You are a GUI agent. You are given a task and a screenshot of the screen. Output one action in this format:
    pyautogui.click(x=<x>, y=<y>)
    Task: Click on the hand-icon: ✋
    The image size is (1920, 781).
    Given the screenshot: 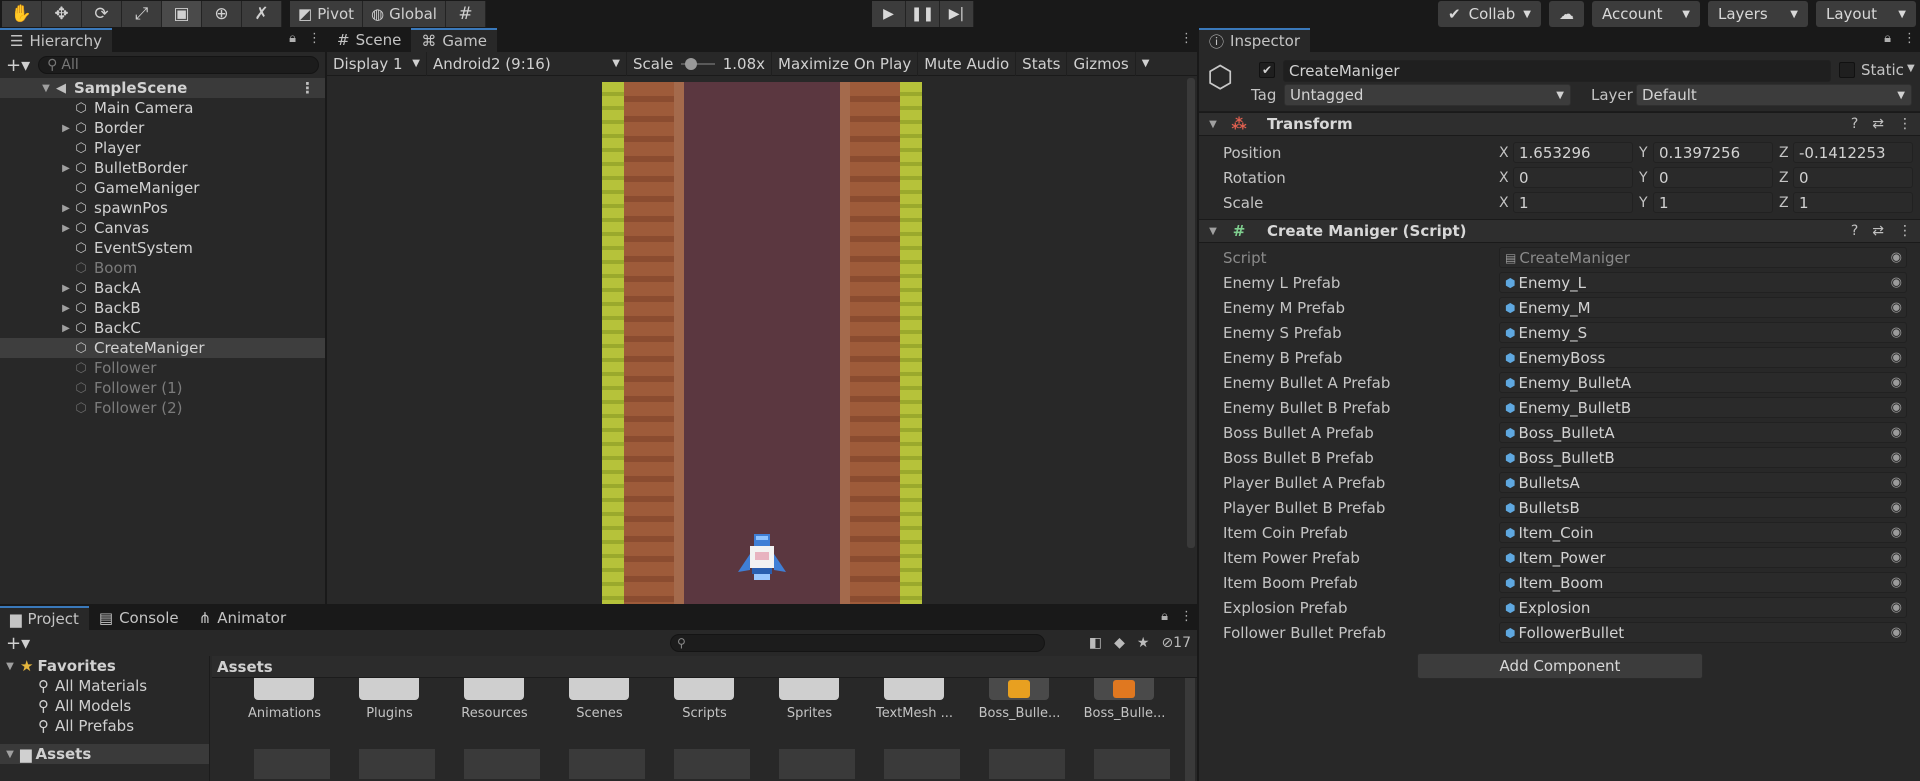 What is the action you would take?
    pyautogui.click(x=22, y=14)
    